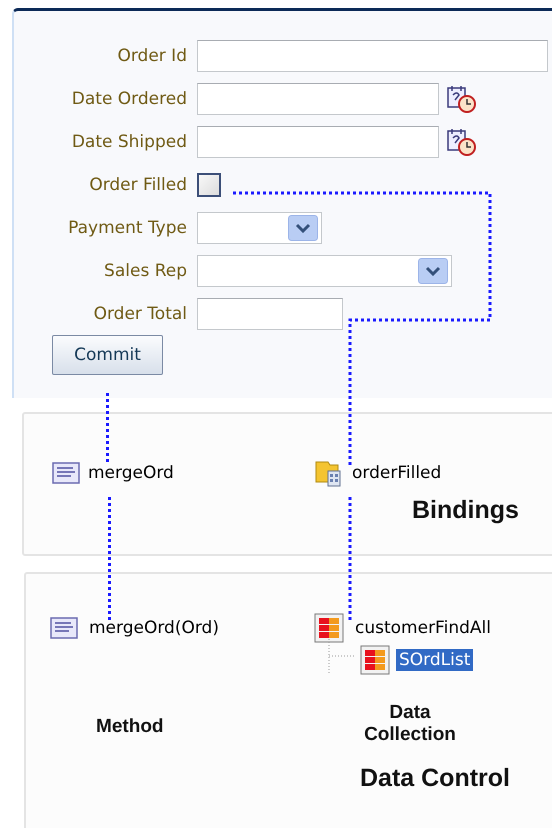 The width and height of the screenshot is (552, 828). Describe the element at coordinates (107, 429) in the screenshot. I see `connector-line` at that location.